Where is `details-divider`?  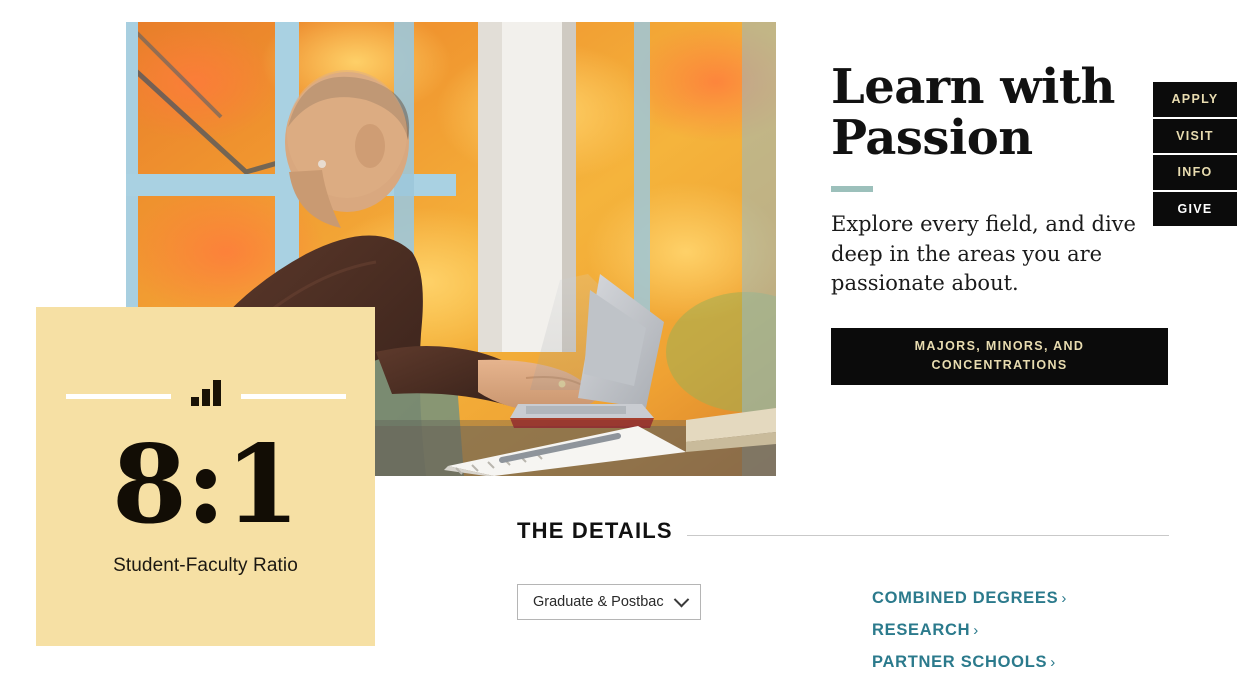 details-divider is located at coordinates (927, 535).